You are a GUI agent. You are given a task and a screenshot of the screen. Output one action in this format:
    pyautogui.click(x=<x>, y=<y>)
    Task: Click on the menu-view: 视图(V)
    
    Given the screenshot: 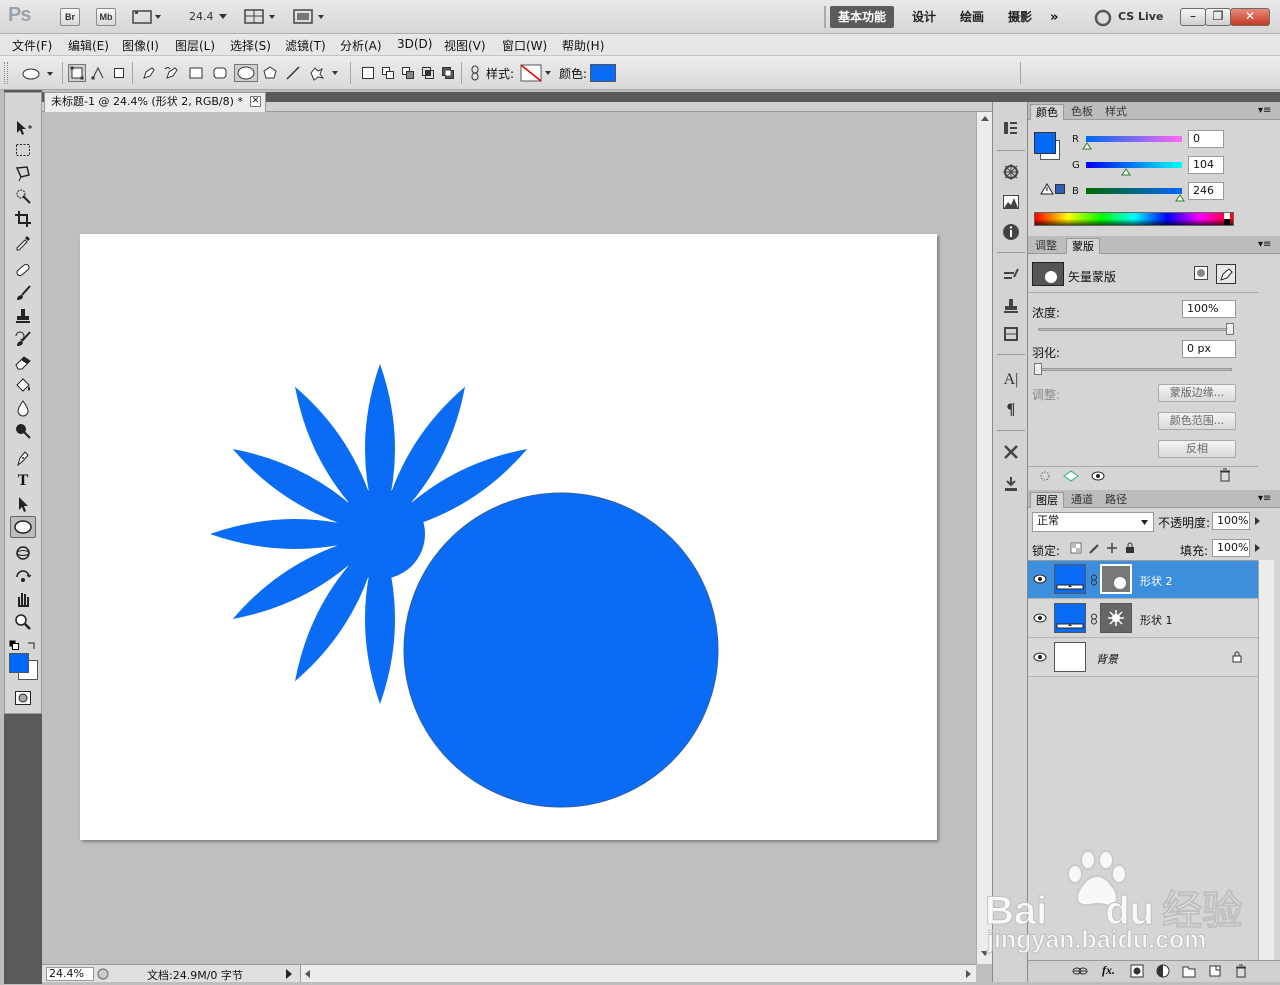 What is the action you would take?
    pyautogui.click(x=465, y=45)
    